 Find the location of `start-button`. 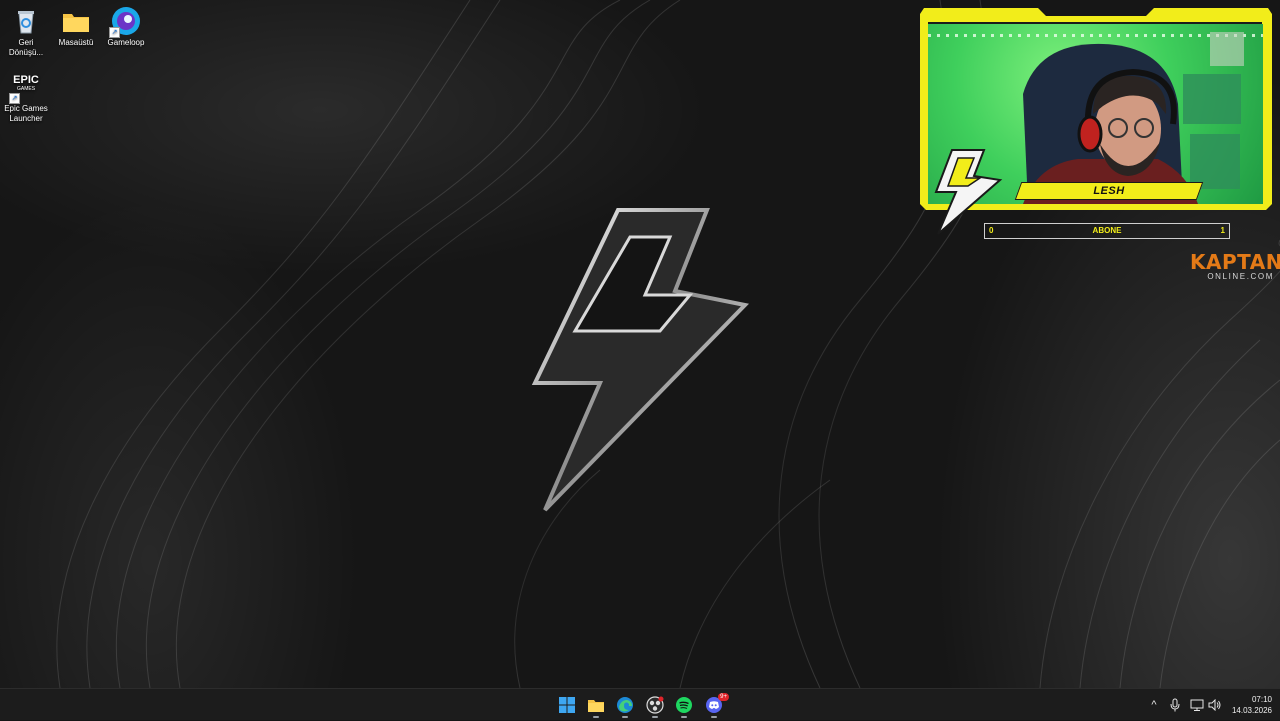

start-button is located at coordinates (567, 705).